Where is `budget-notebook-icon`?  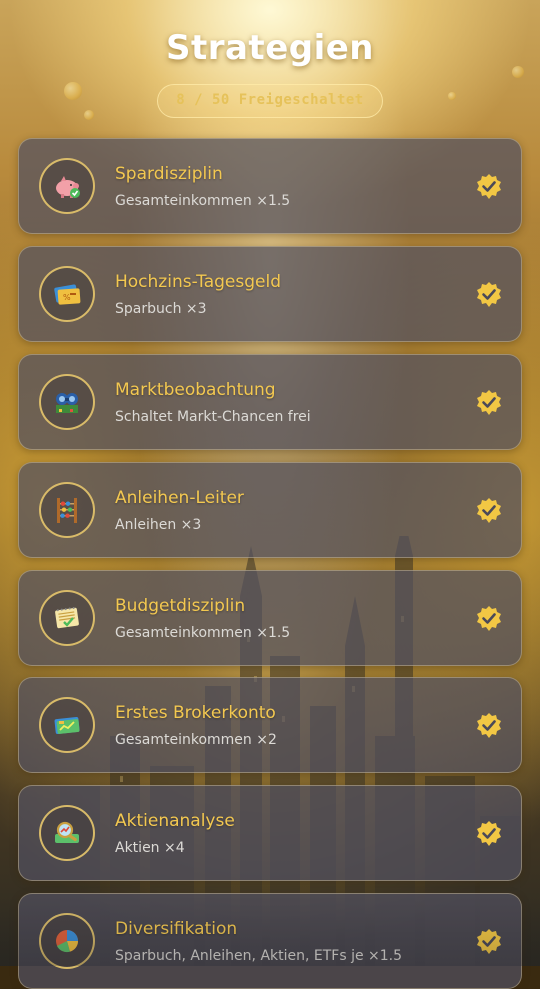 budget-notebook-icon is located at coordinates (67, 618).